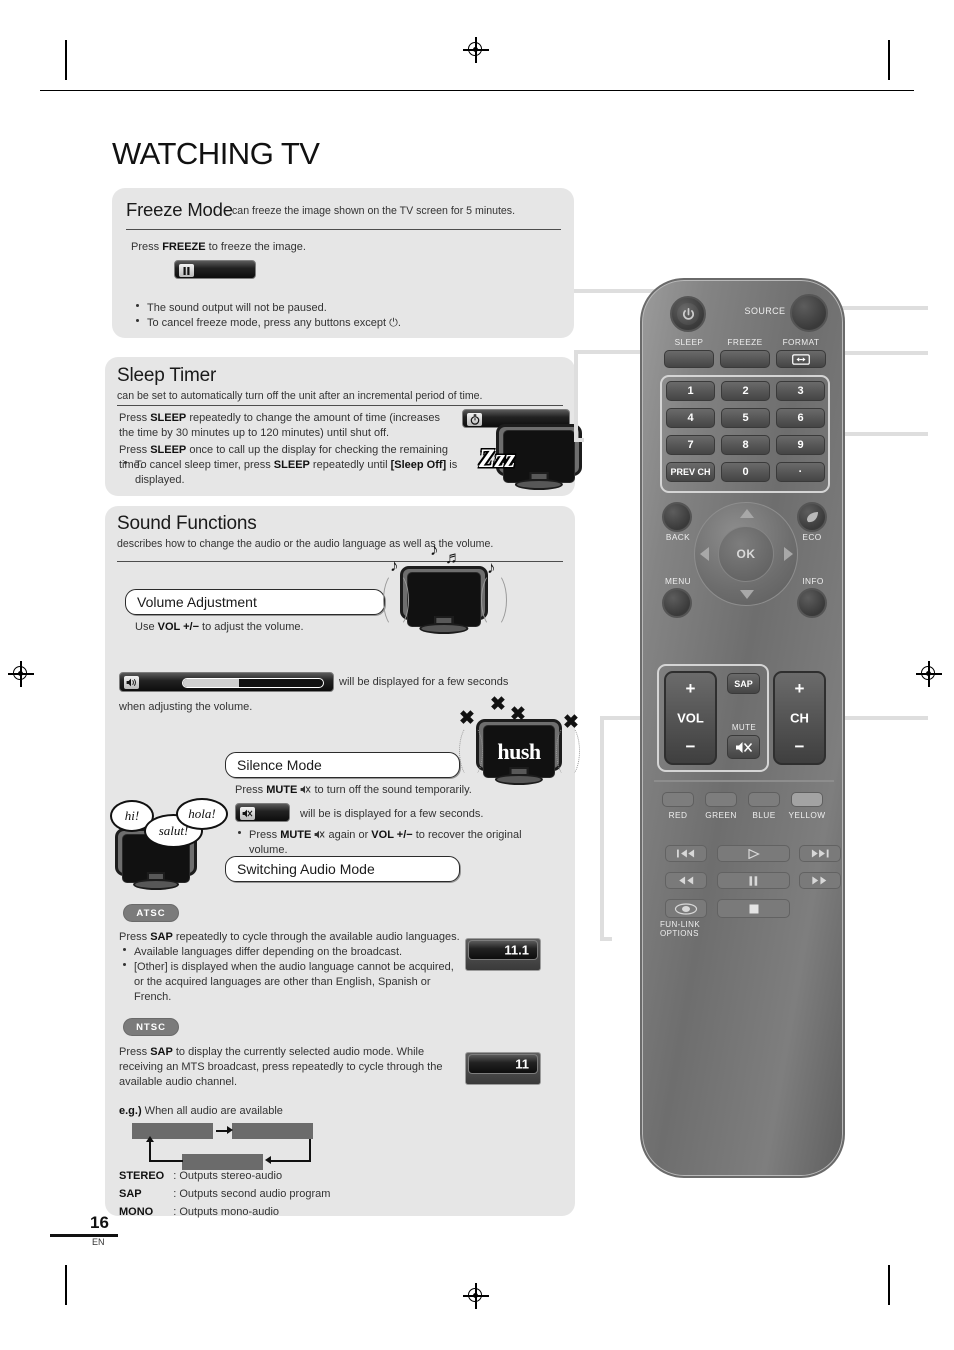  Describe the element at coordinates (820, 880) in the screenshot. I see `fast-forward-button` at that location.